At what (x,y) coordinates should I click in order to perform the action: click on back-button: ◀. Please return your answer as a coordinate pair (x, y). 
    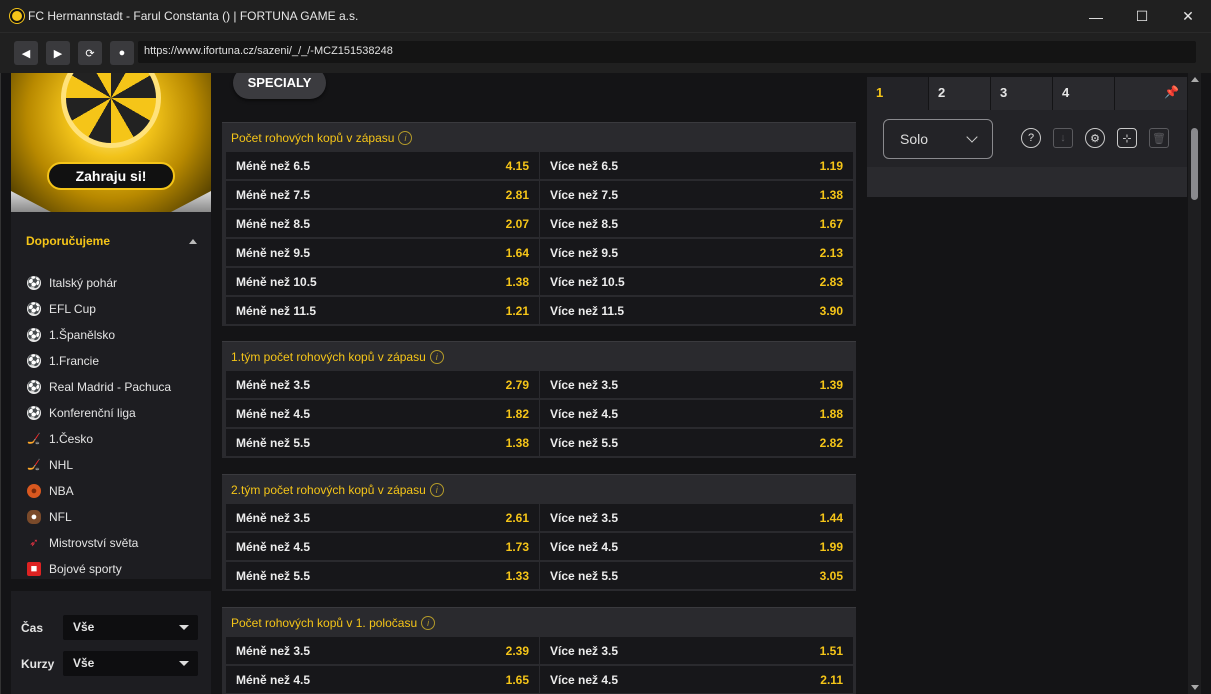
    Looking at the image, I should click on (26, 53).